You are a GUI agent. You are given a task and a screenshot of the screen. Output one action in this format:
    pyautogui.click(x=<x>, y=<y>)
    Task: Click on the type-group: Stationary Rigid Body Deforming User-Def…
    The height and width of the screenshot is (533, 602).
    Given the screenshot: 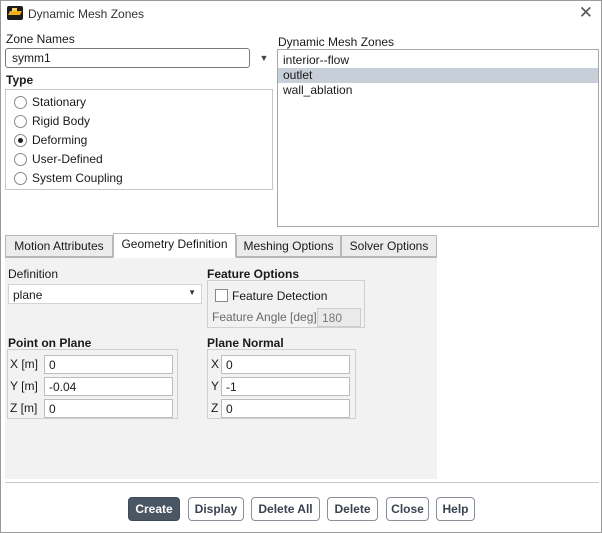 What is the action you would take?
    pyautogui.click(x=139, y=139)
    